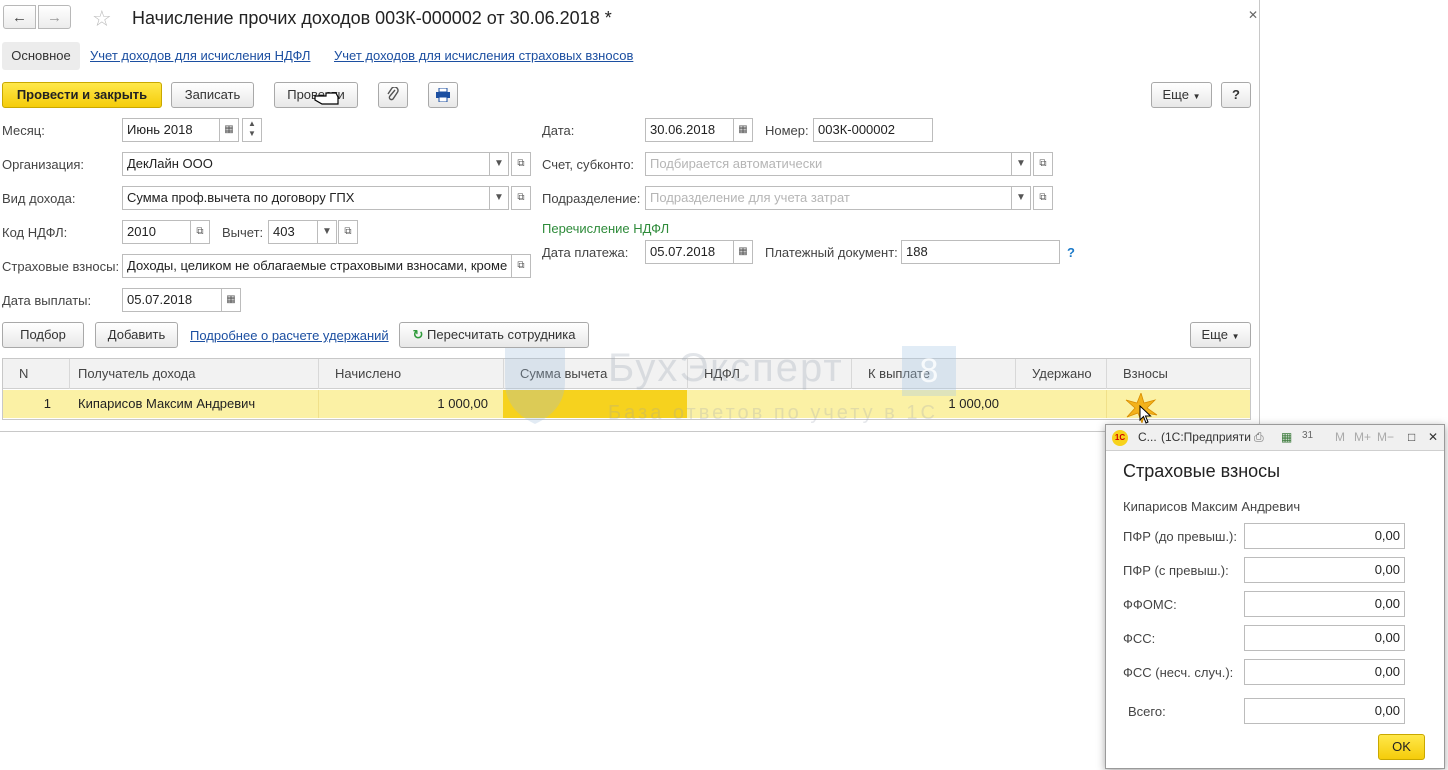  I want to click on cell-accrued: 1 000,00, so click(403, 404).